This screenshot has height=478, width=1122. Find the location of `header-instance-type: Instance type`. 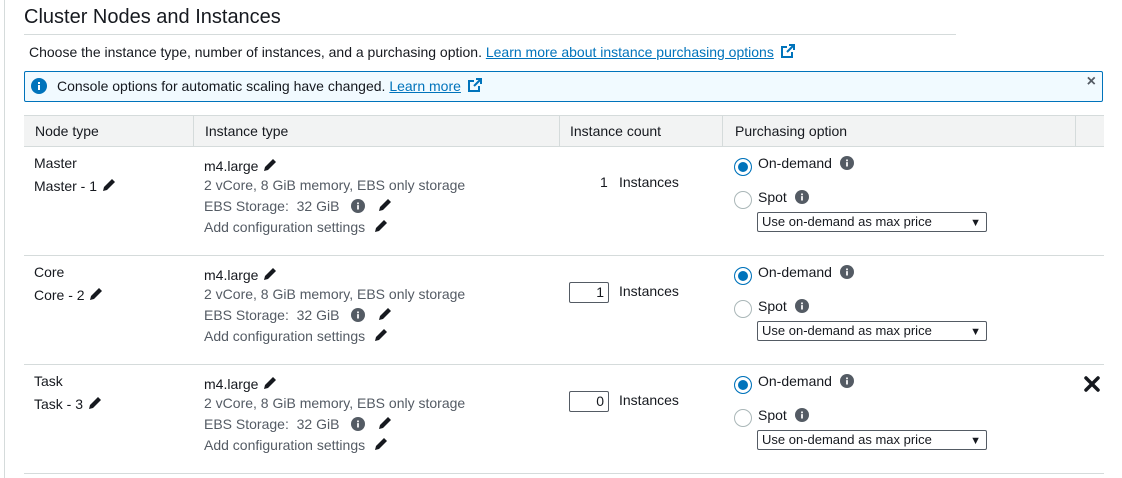

header-instance-type: Instance type is located at coordinates (247, 131).